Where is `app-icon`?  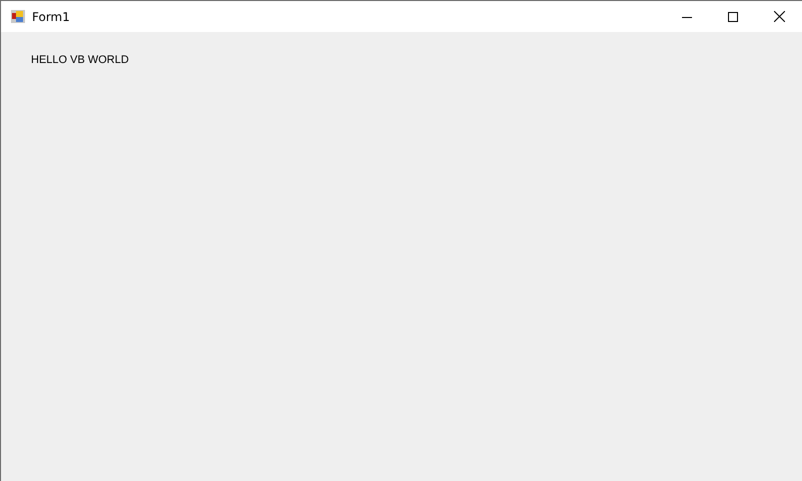
app-icon is located at coordinates (18, 16).